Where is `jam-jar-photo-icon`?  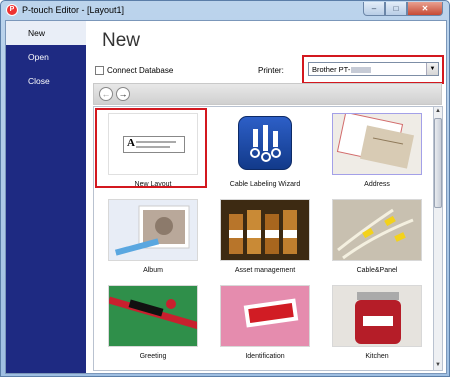 jam-jar-photo-icon is located at coordinates (378, 318).